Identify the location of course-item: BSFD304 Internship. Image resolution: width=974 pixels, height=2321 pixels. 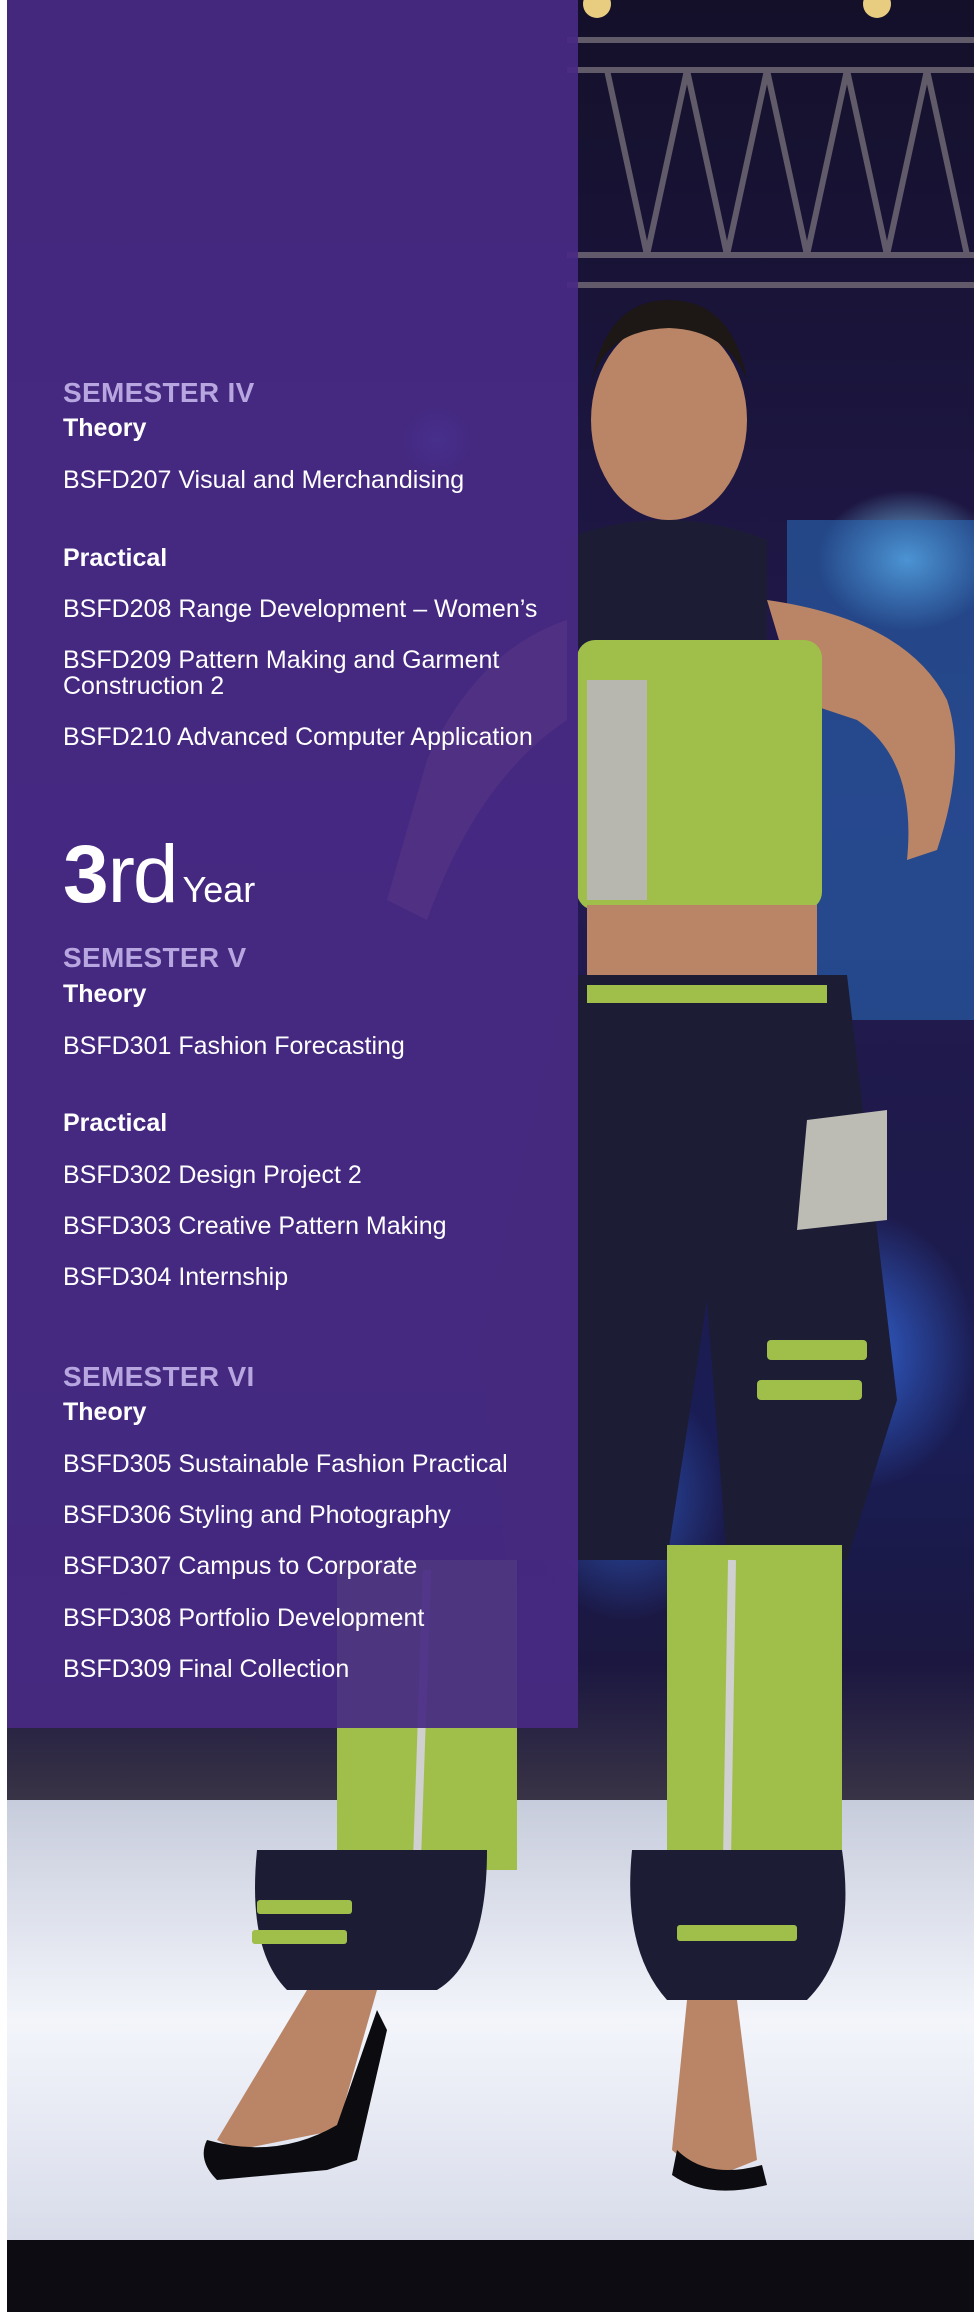
(176, 1277).